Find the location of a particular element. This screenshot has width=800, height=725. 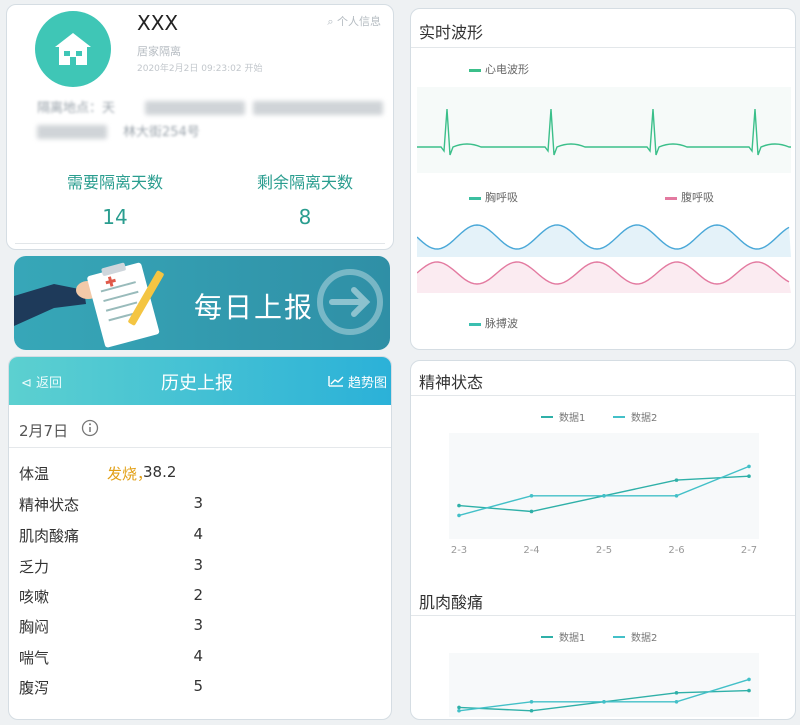

daily-report-button: 每日上报 is located at coordinates (202, 303).